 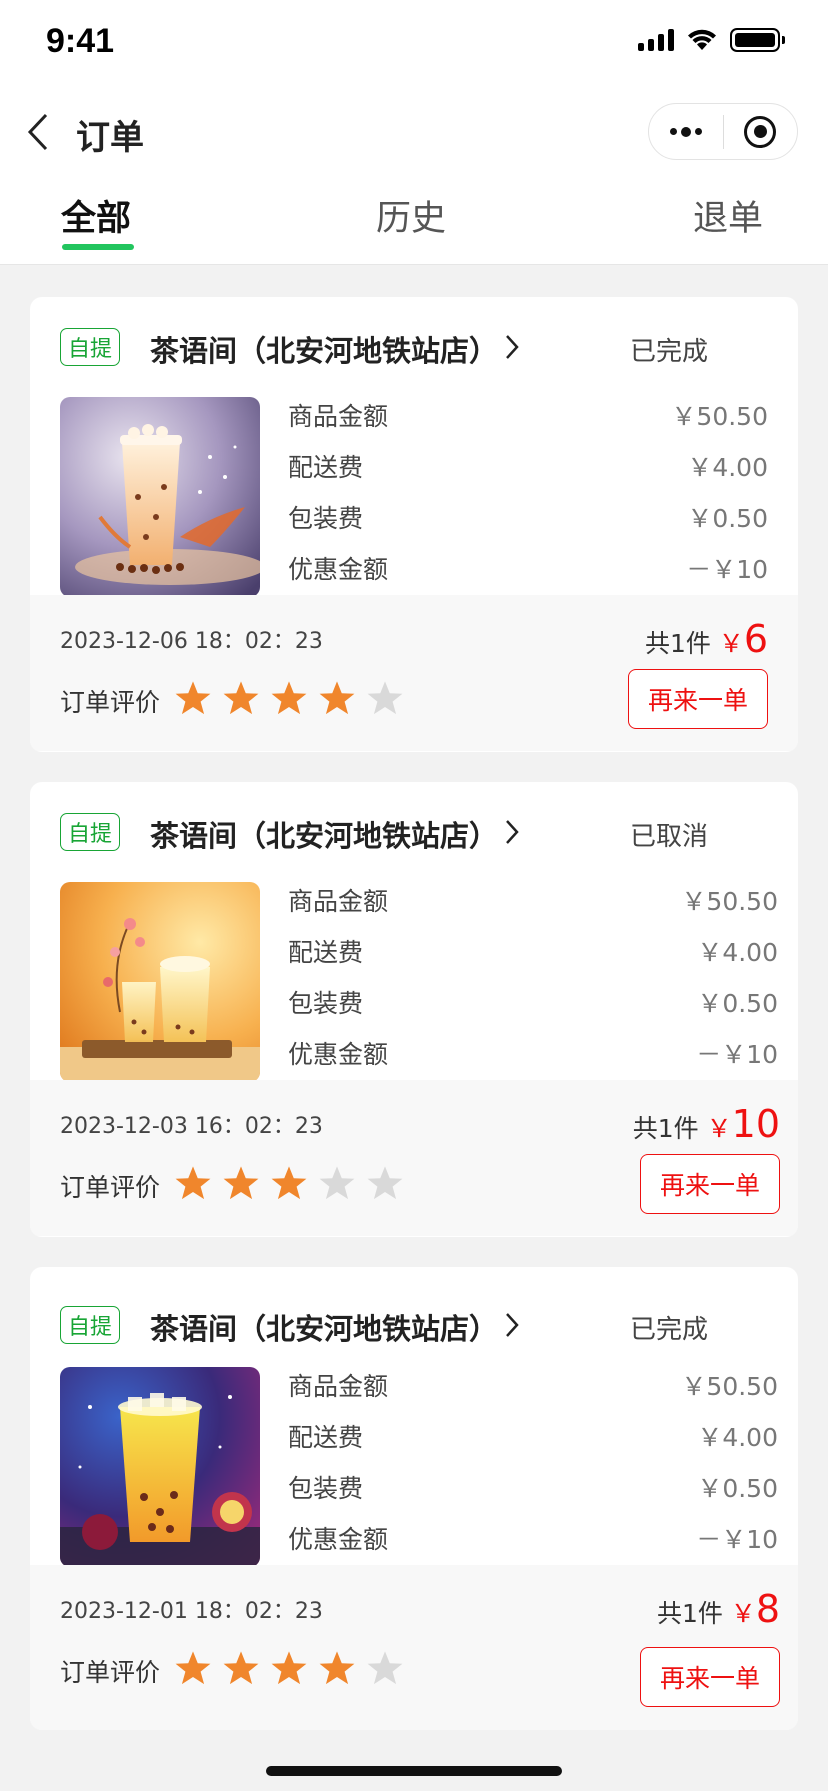 What do you see at coordinates (755, 1124) in the screenshot?
I see `total-amount: 10` at bounding box center [755, 1124].